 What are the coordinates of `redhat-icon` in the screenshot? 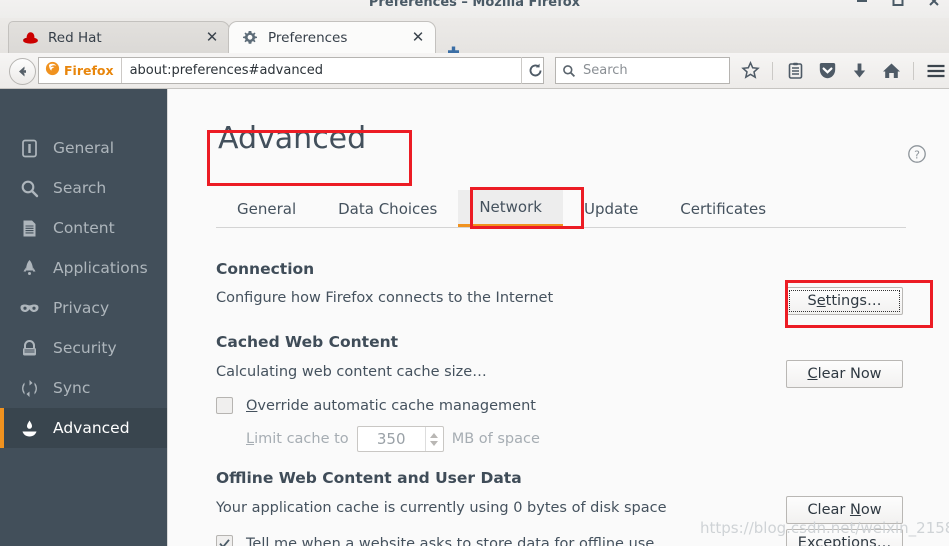 It's located at (30, 38).